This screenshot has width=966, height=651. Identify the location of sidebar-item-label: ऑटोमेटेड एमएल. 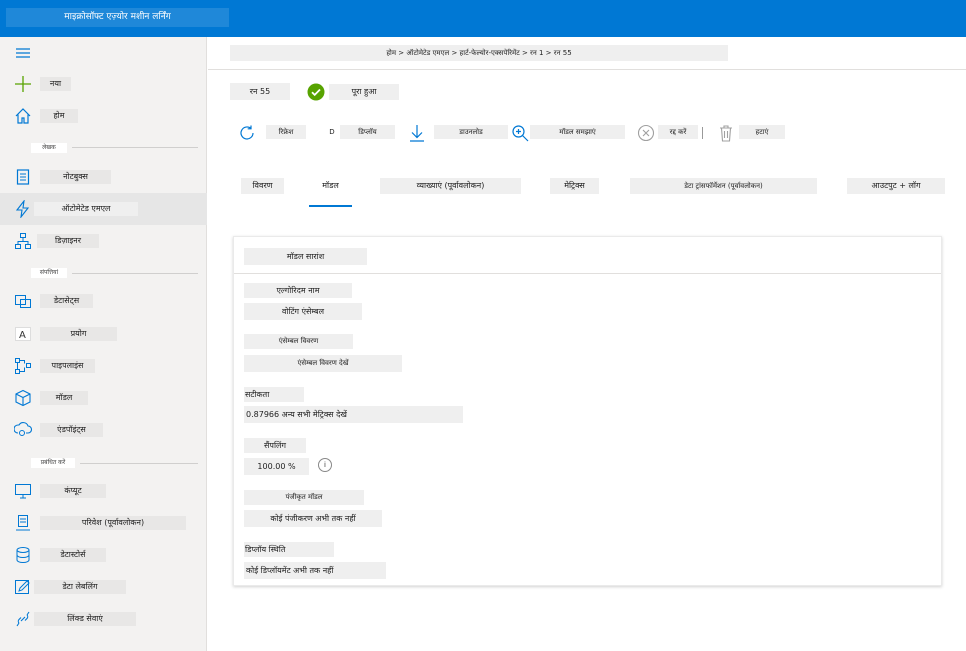
(86, 209).